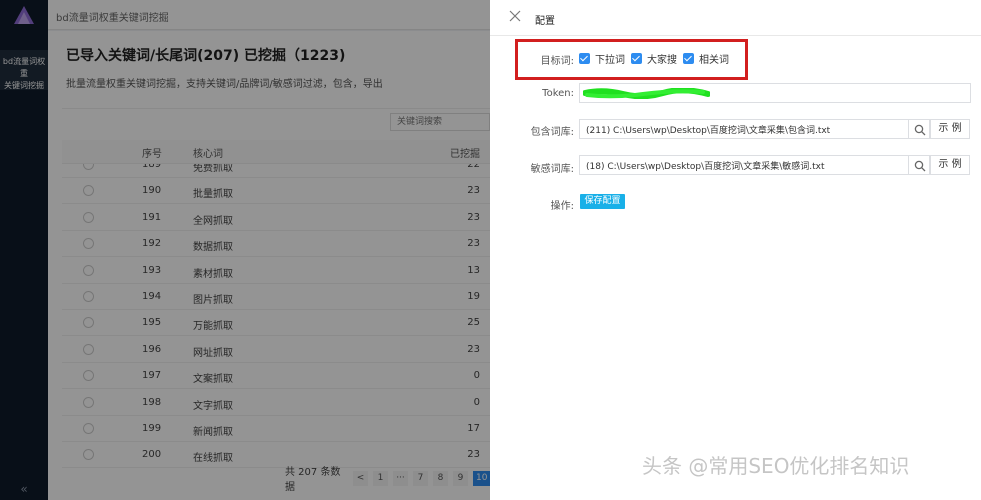  What do you see at coordinates (552, 169) in the screenshot?
I see `sensitive-library-label: 敏感词库:` at bounding box center [552, 169].